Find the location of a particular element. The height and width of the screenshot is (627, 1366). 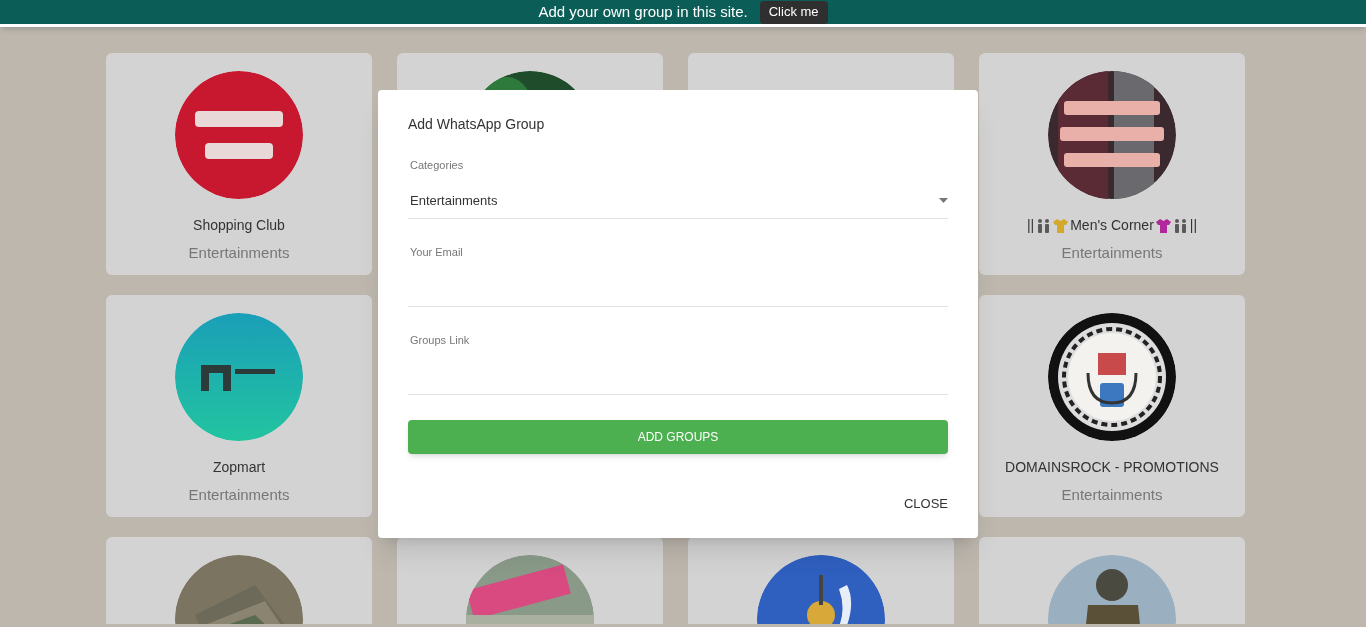

group-card: || Men's Corner || Entertainments is located at coordinates (1112, 164).